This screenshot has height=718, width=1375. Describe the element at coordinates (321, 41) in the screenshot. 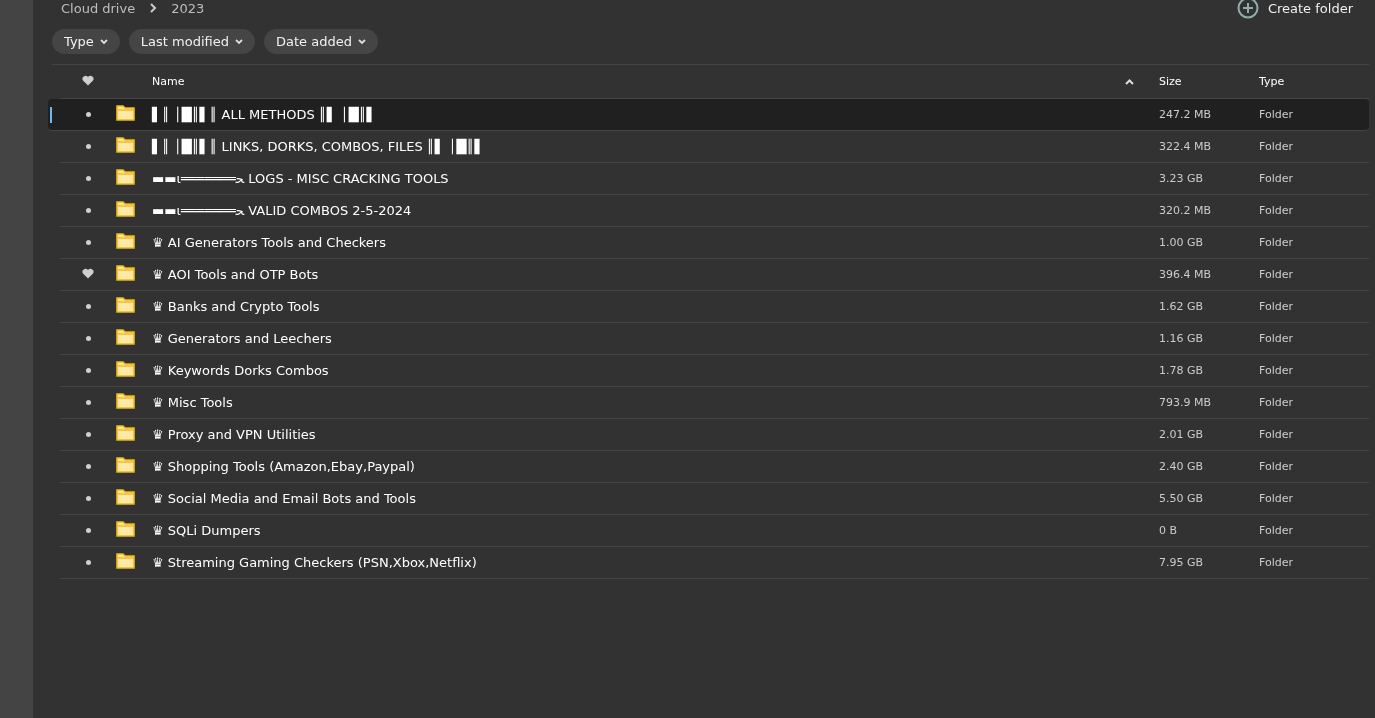

I see `filter-dropdown: Date added` at that location.